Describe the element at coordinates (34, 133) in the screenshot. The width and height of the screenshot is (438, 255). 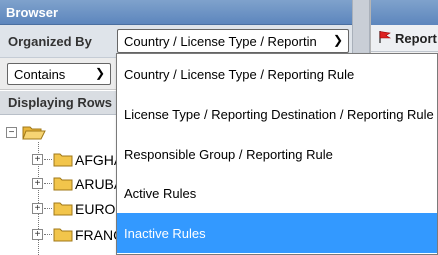
I see `open-folder-icon` at that location.